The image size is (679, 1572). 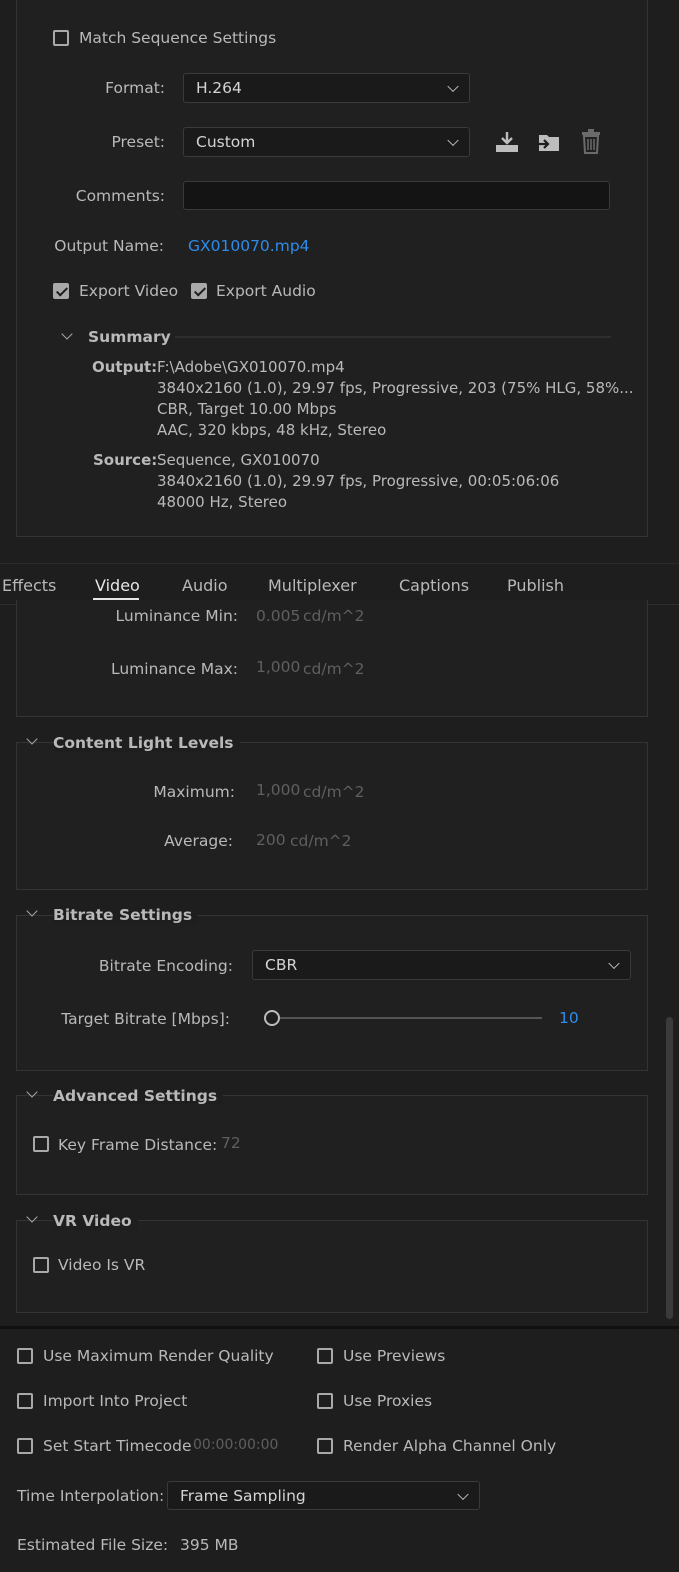 I want to click on luminance-min-value: 0.005, so click(x=278, y=616).